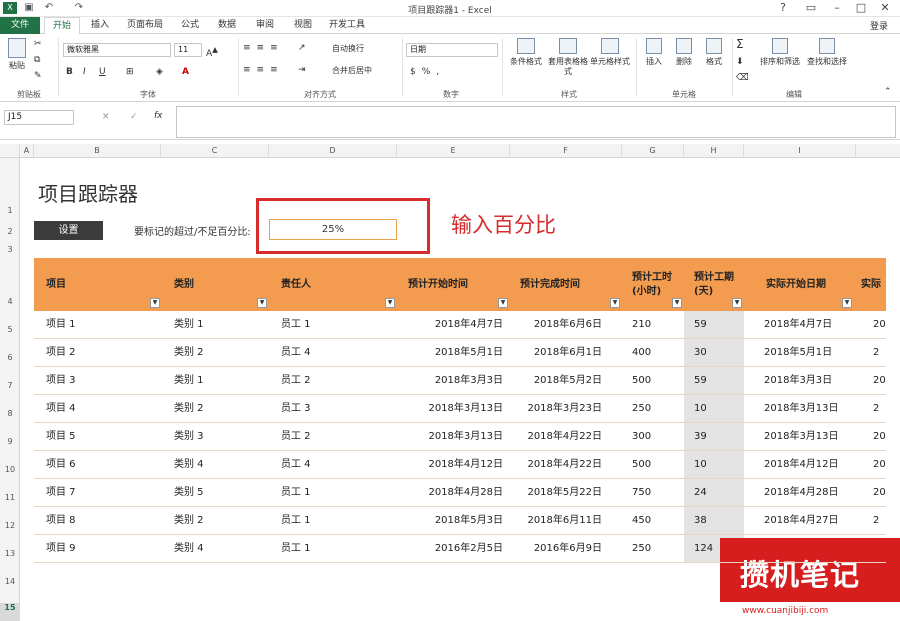 This screenshot has height=621, width=900. What do you see at coordinates (552, 325) in the screenshot?
I see `table-cell: 2018年6月6日` at bounding box center [552, 325].